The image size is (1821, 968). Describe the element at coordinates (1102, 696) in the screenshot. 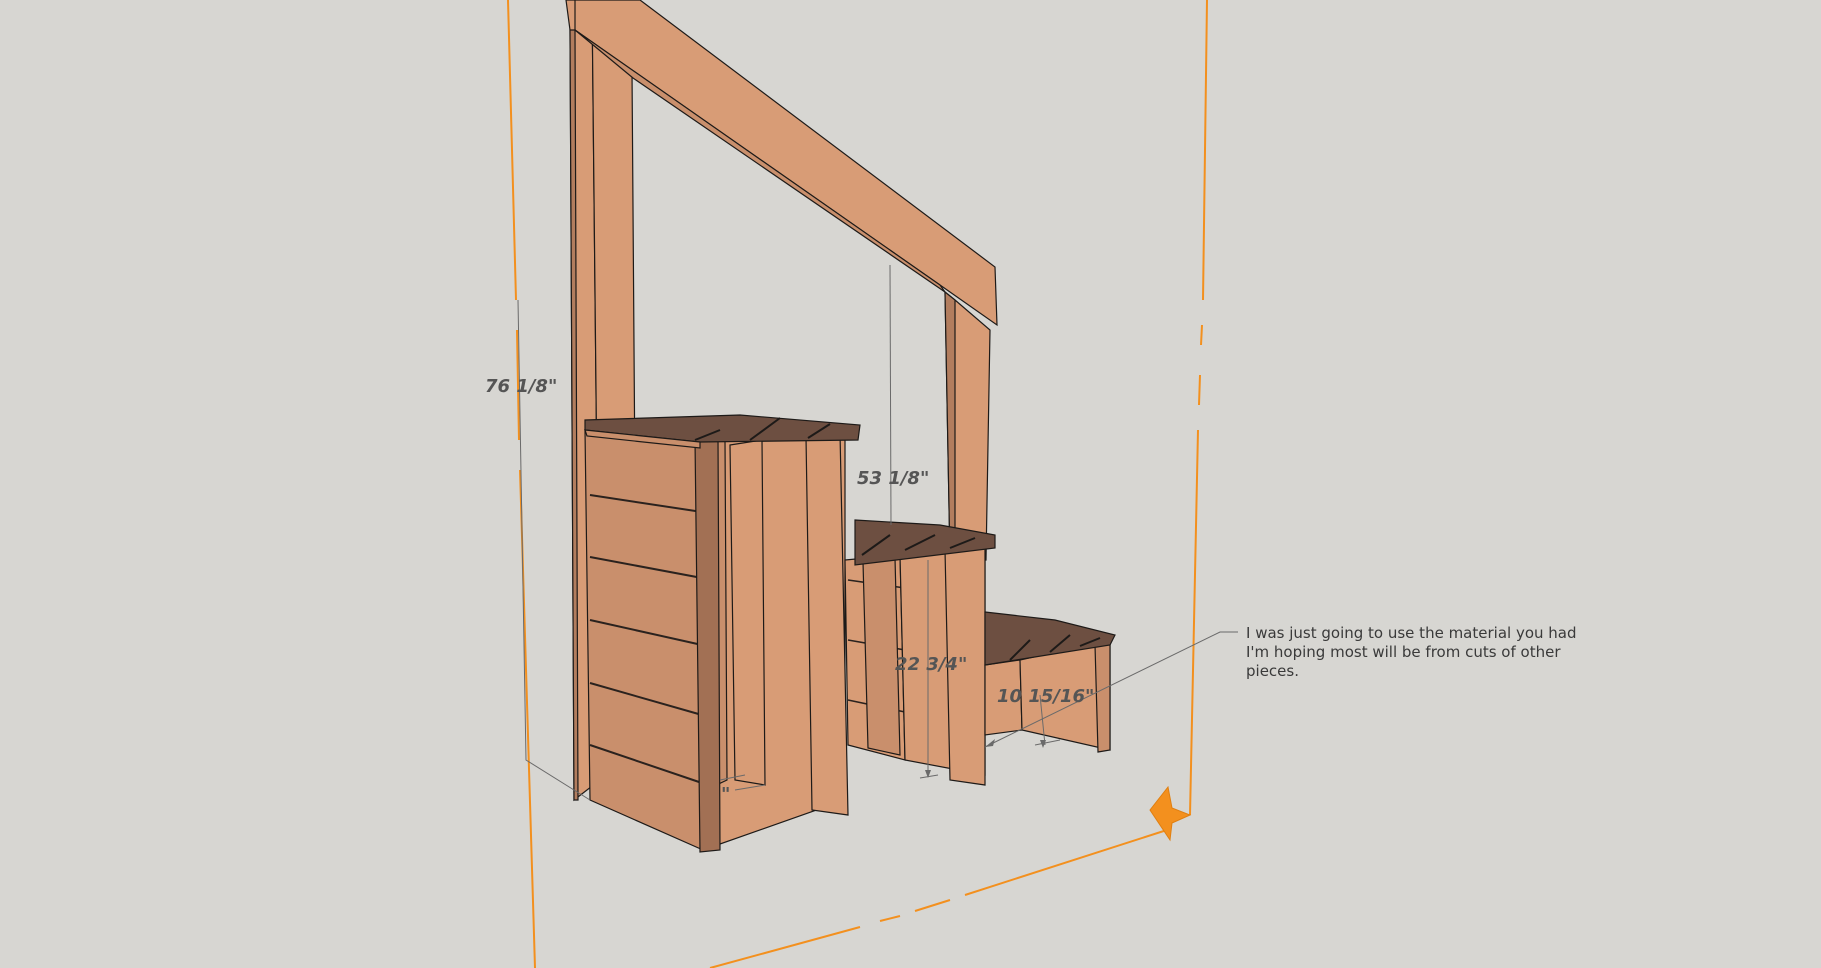

I see `low-box-front-leg` at that location.